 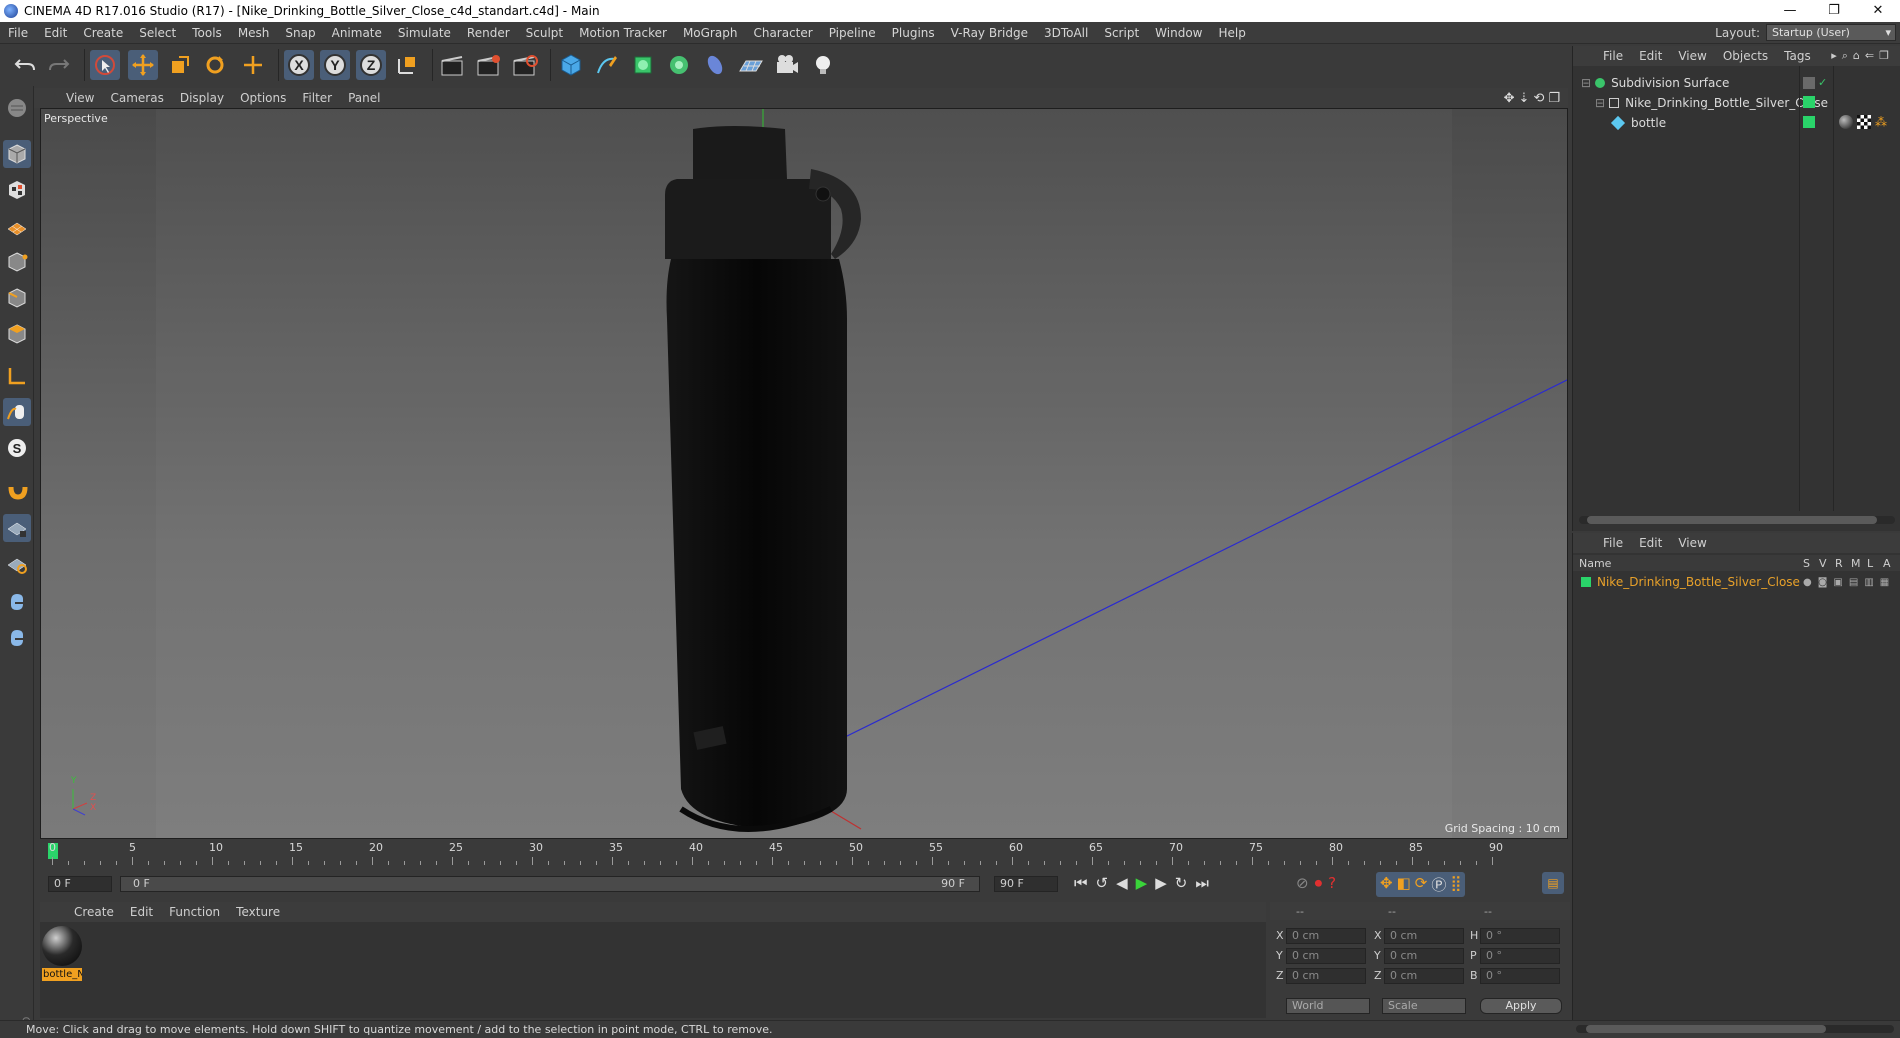 I want to click on menu-animate: Animate, so click(x=357, y=33).